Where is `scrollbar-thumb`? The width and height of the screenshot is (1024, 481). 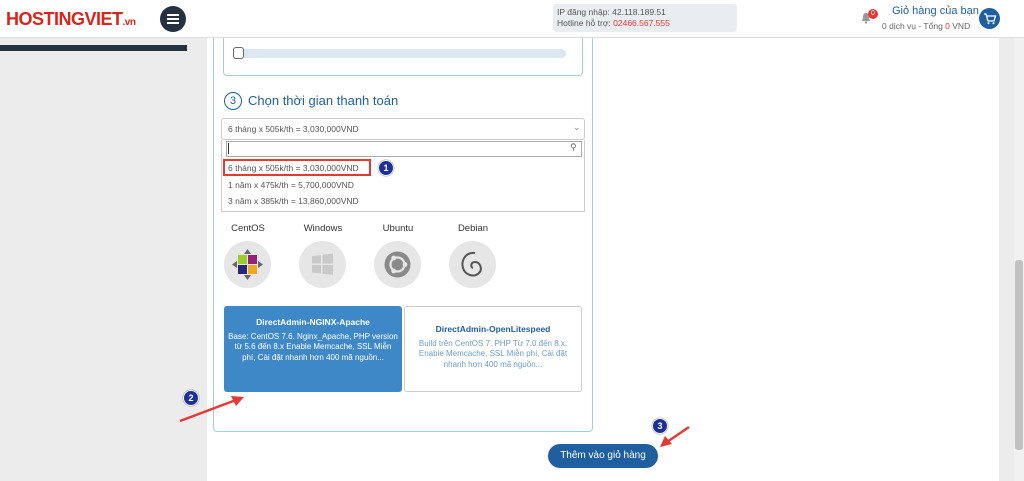
scrollbar-thumb is located at coordinates (1019, 355).